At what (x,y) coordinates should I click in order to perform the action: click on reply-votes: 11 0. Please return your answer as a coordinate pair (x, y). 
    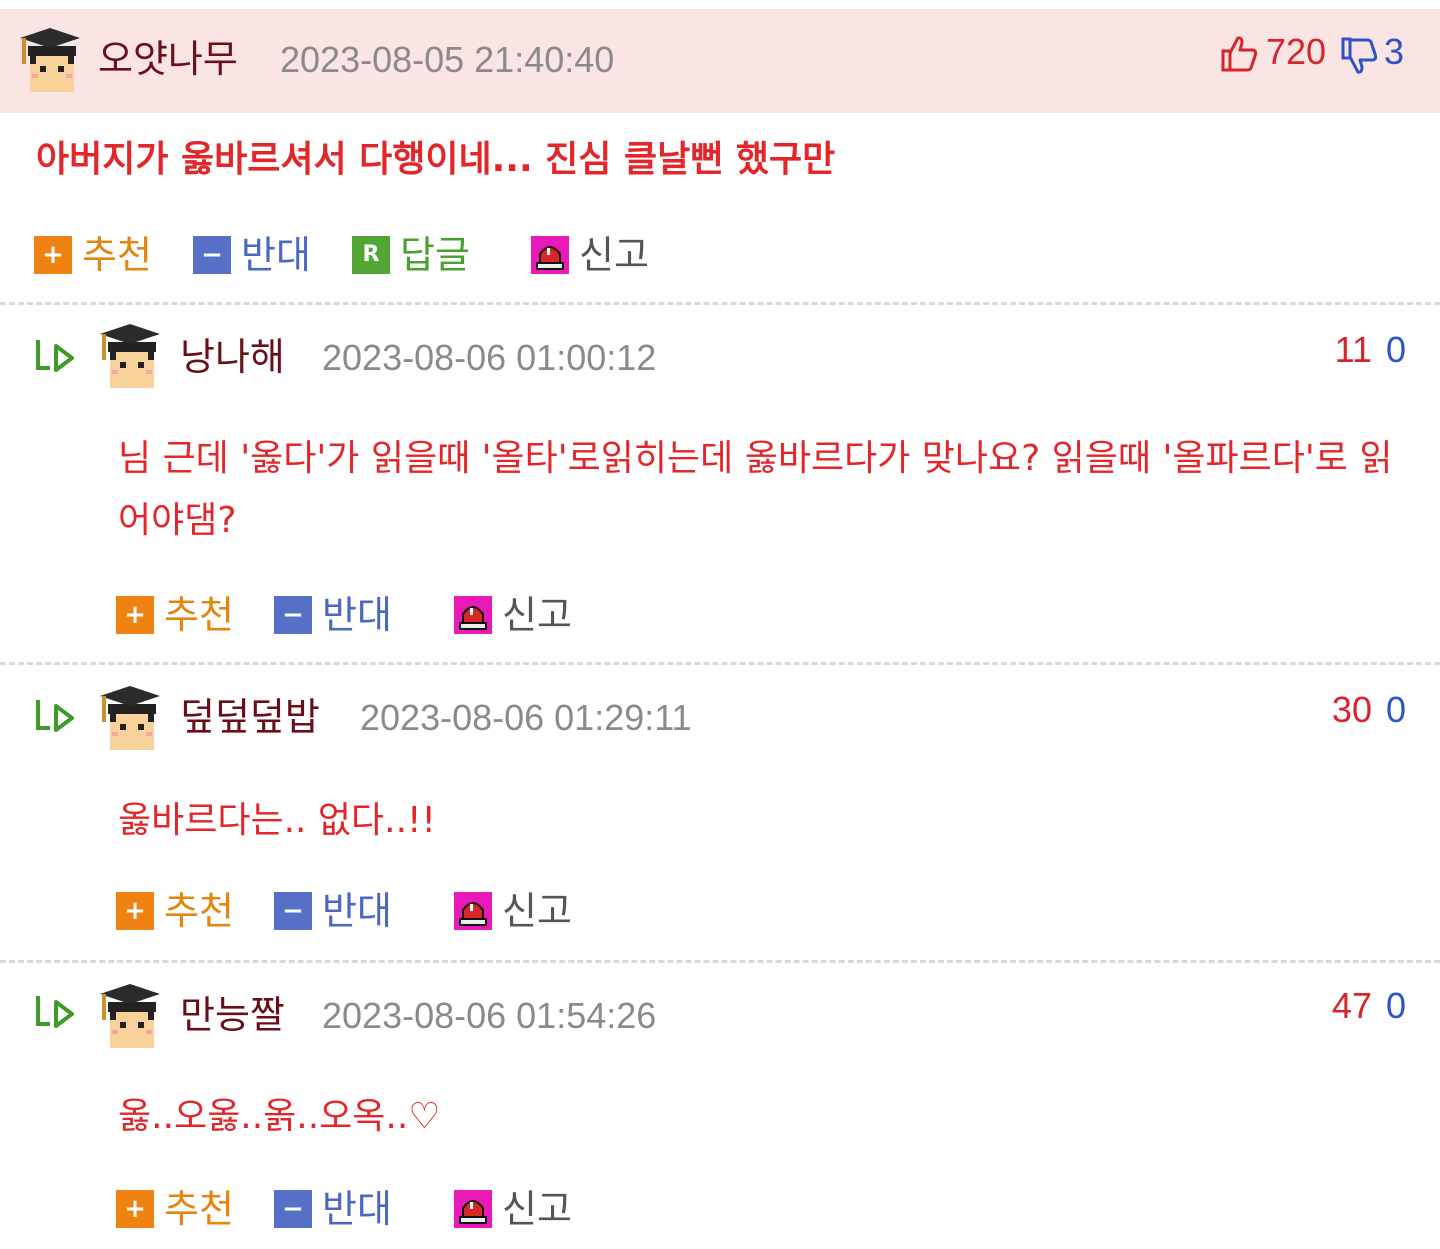
    Looking at the image, I should click on (1370, 350).